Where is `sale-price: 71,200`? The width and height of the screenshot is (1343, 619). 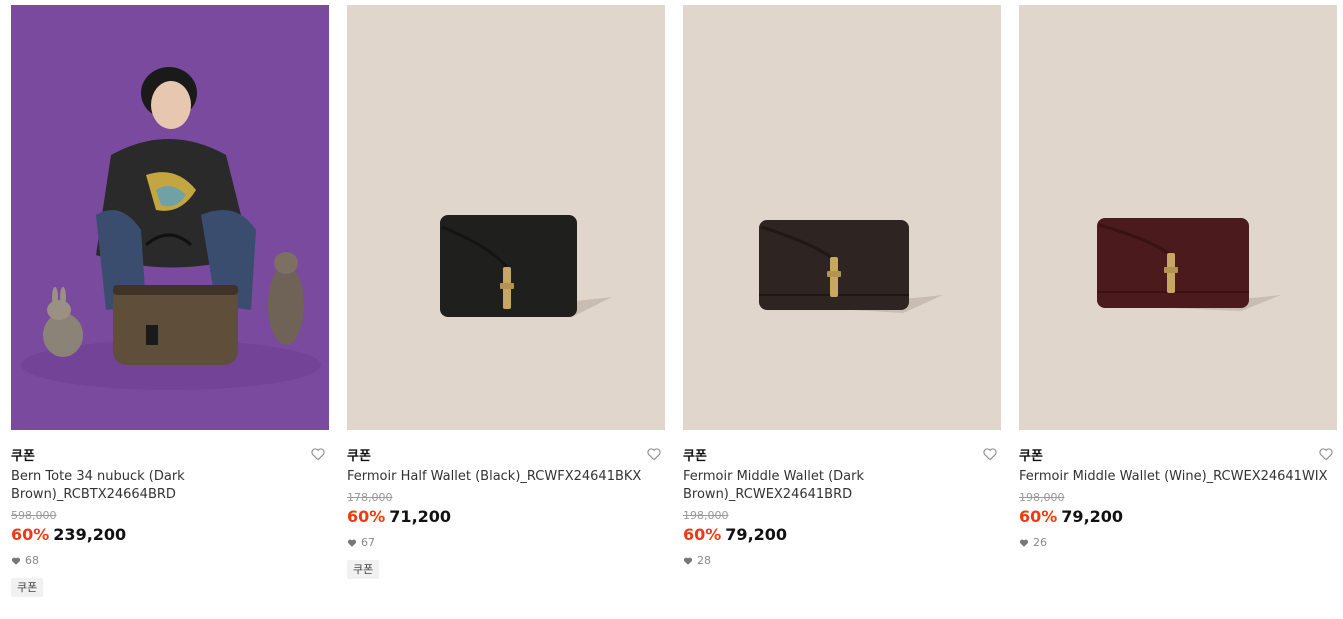
sale-price: 71,200 is located at coordinates (420, 516).